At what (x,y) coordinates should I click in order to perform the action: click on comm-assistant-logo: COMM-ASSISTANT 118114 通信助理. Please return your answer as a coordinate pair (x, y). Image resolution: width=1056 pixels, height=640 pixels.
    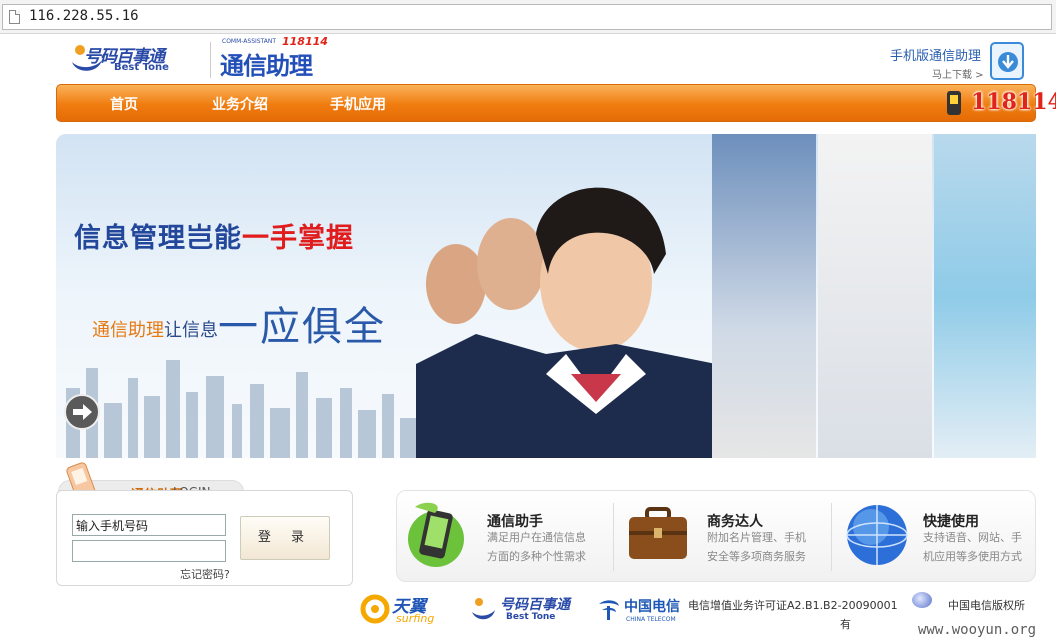
    Looking at the image, I should click on (275, 57).